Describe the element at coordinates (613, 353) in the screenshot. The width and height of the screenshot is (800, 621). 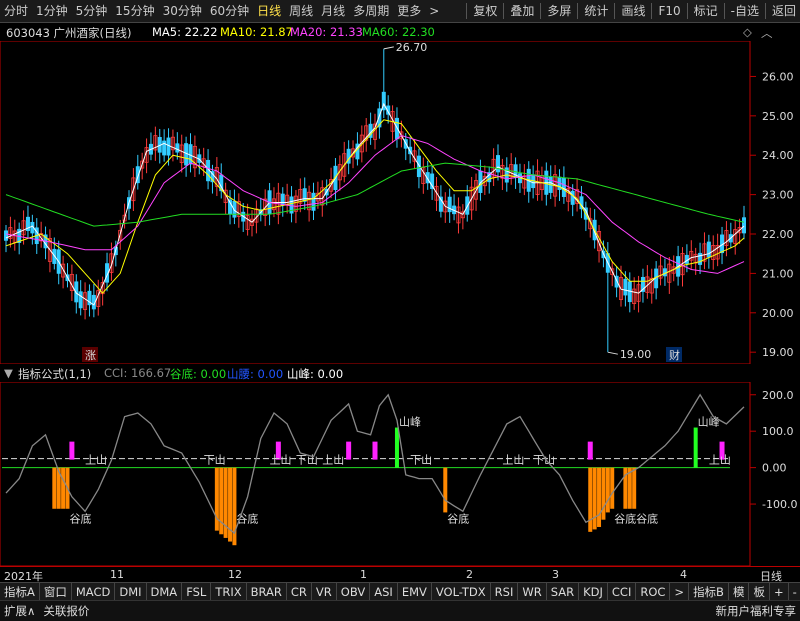
I see `low-pointer` at that location.